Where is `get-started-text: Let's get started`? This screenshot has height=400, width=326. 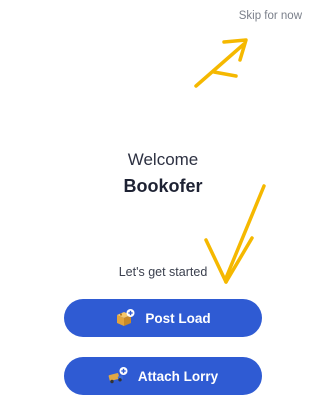
get-started-text: Let's get started is located at coordinates (163, 272).